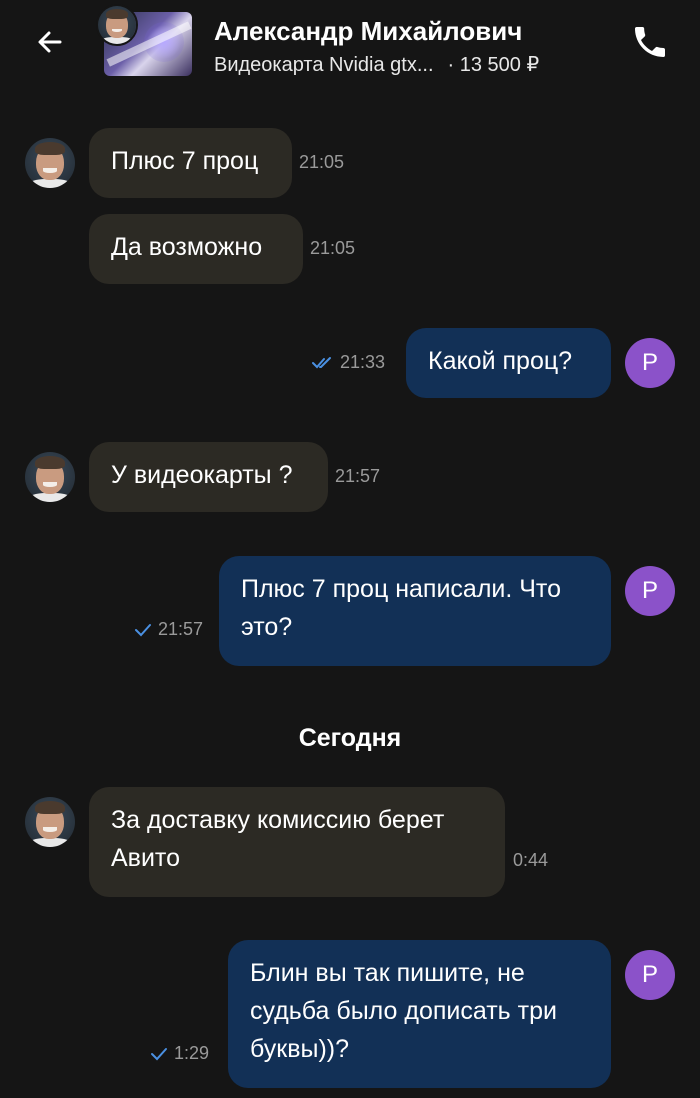 This screenshot has height=1098, width=700. I want to click on message-text-line: Авито, so click(145, 858).